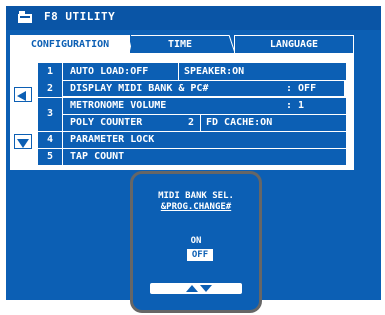  I want to click on table-row: 1 AUTO LOAD:OFF SPEAKER:ON, so click(192, 72).